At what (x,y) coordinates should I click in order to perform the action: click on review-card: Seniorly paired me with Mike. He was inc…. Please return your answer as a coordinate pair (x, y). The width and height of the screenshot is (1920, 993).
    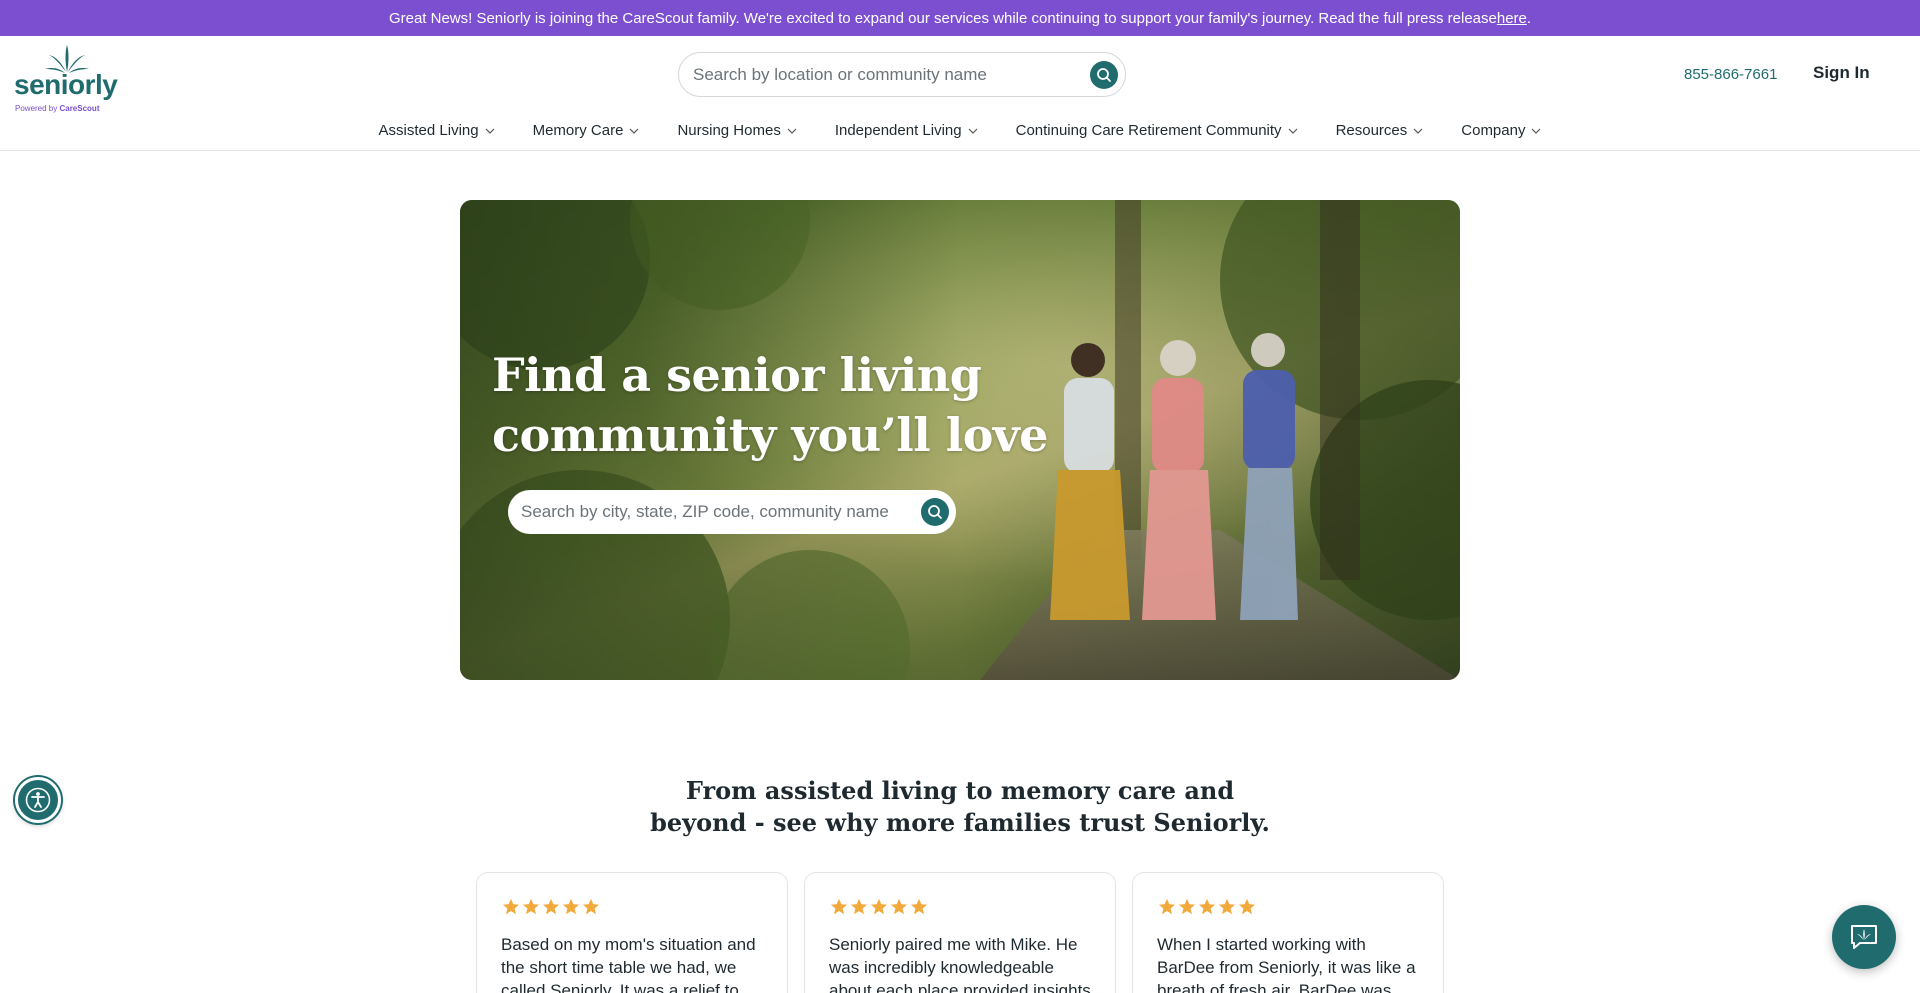
    Looking at the image, I should click on (960, 932).